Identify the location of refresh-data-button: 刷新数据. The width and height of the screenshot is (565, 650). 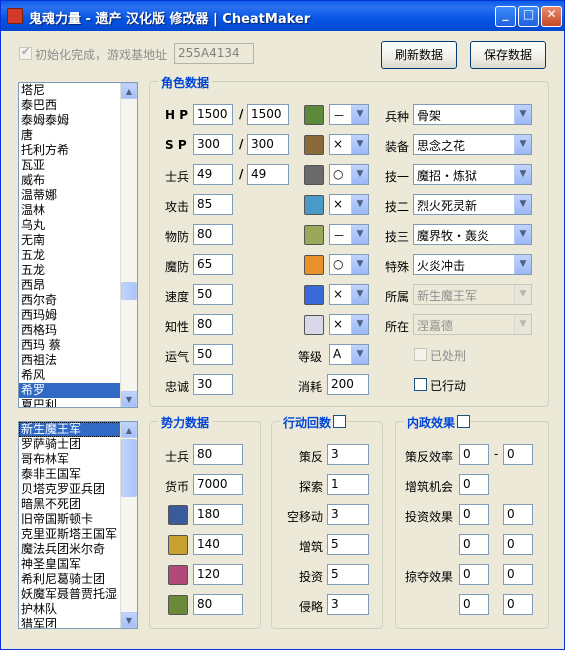
(419, 55).